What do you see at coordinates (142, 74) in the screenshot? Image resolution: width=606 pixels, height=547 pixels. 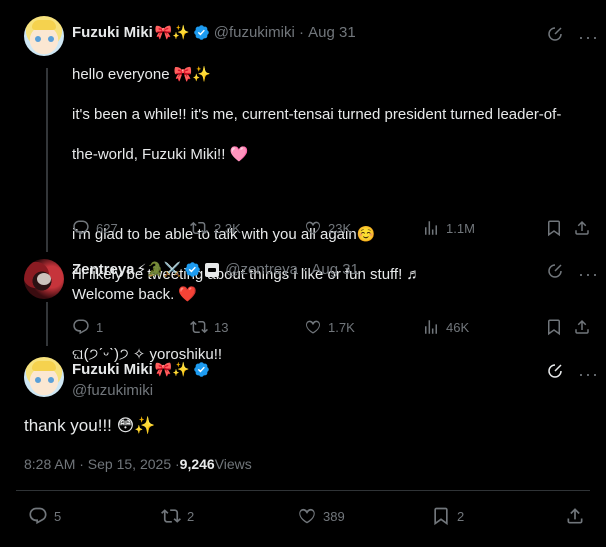 I see `tweet-line: hello everyone 🎀✨` at bounding box center [142, 74].